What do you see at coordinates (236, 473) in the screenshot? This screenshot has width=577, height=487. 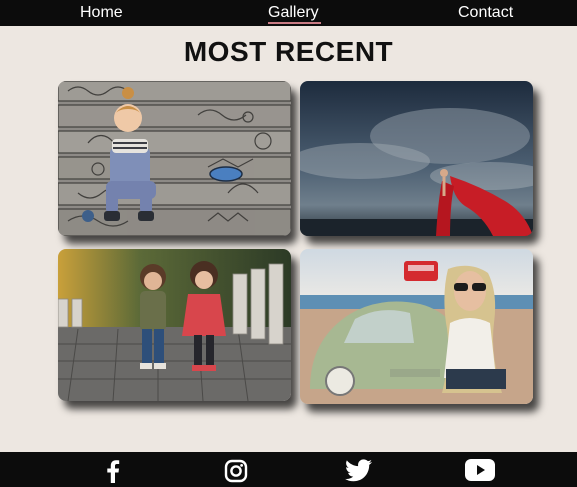 I see `instagram-icon` at bounding box center [236, 473].